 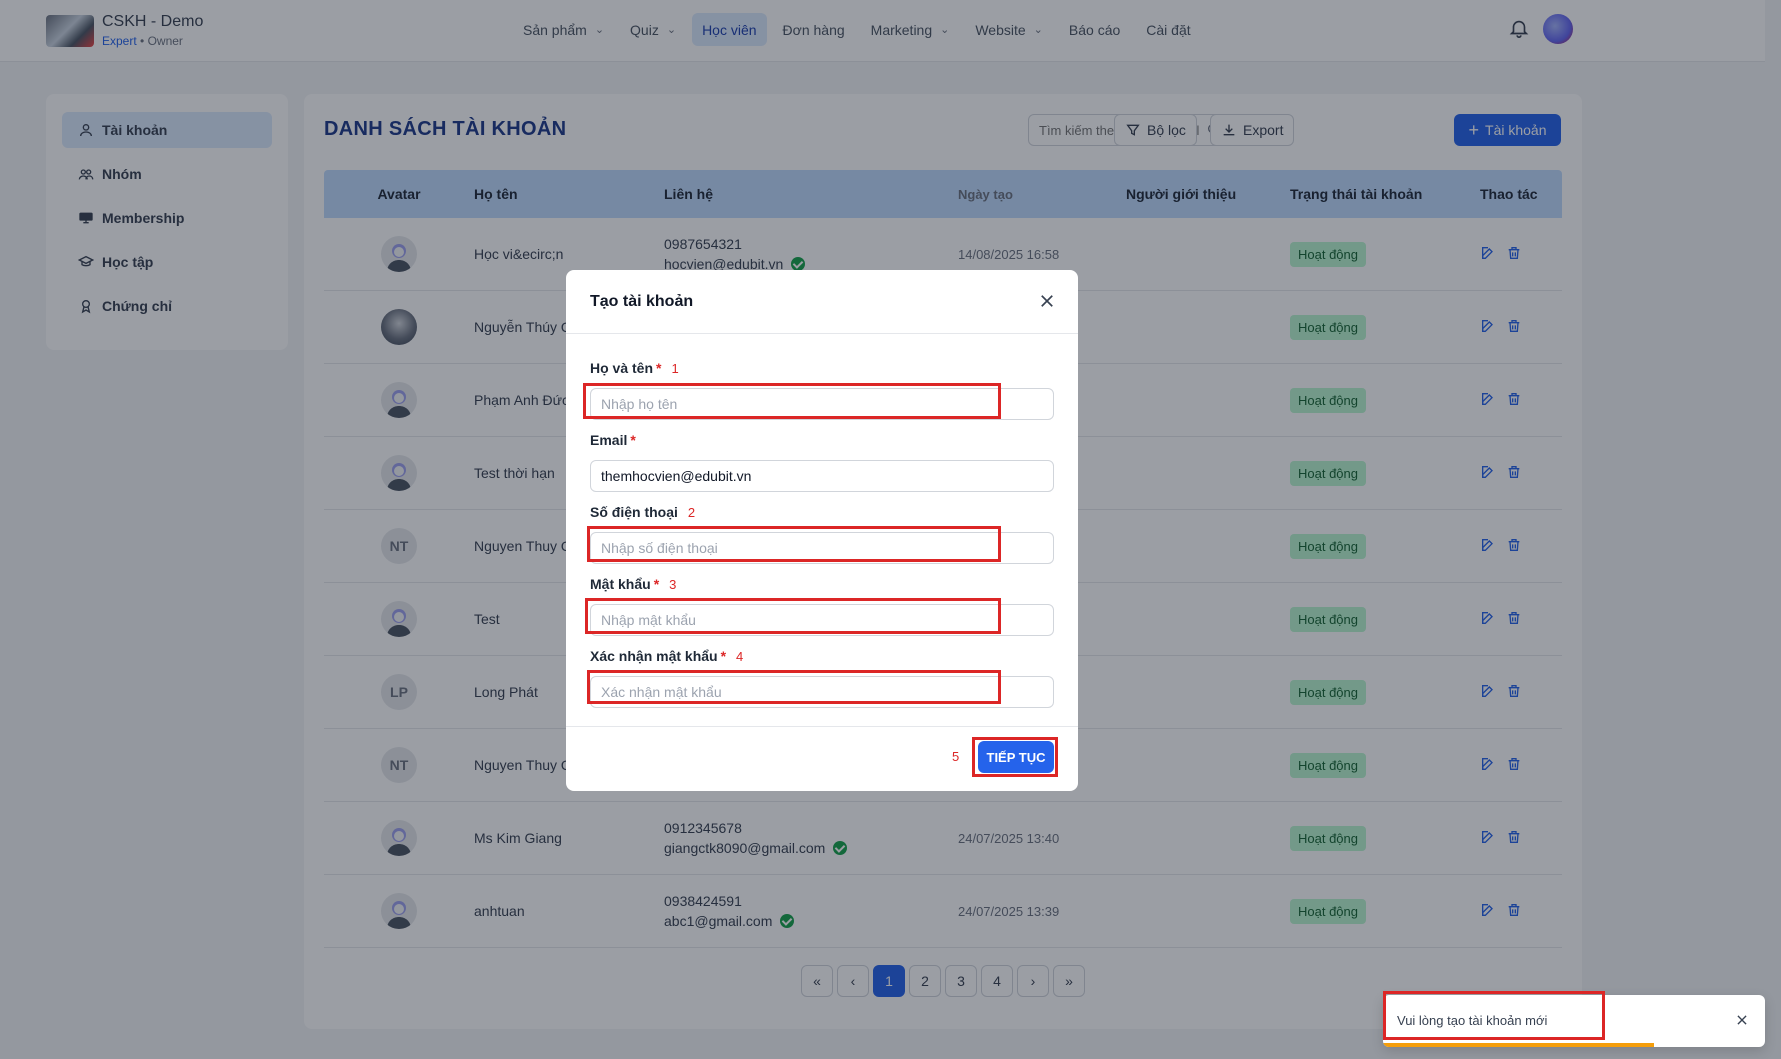 I want to click on email-label: Email, so click(x=609, y=440).